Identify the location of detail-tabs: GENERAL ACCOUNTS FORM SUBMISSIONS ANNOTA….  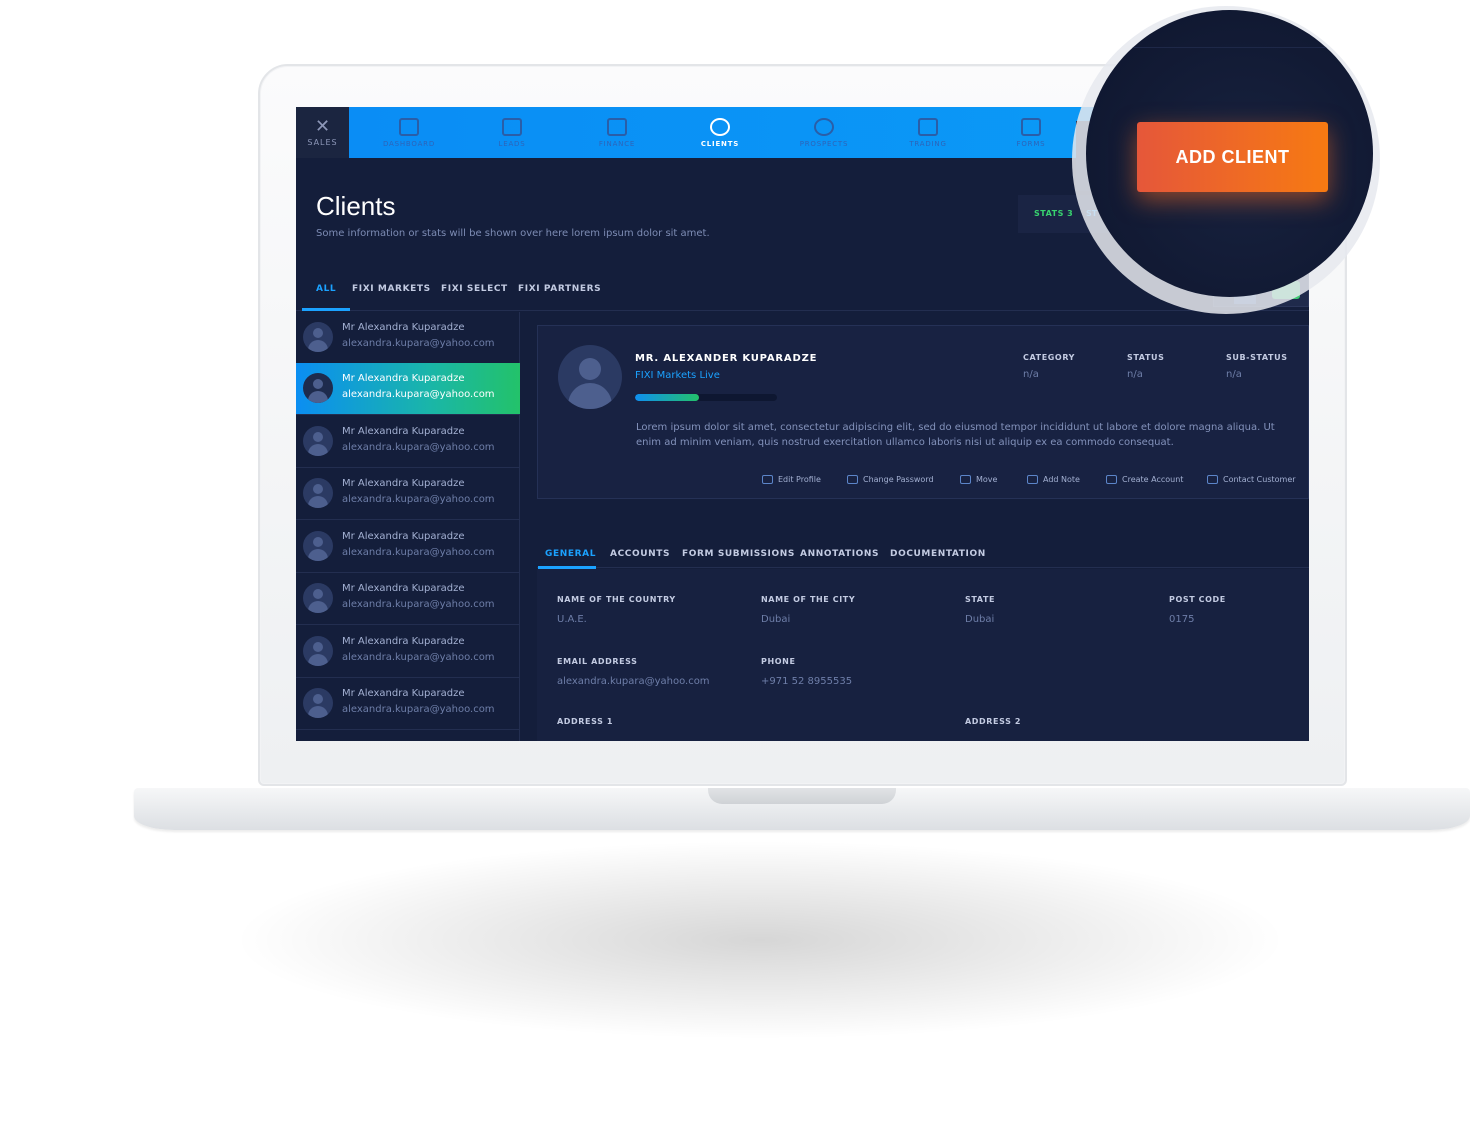
(923, 553).